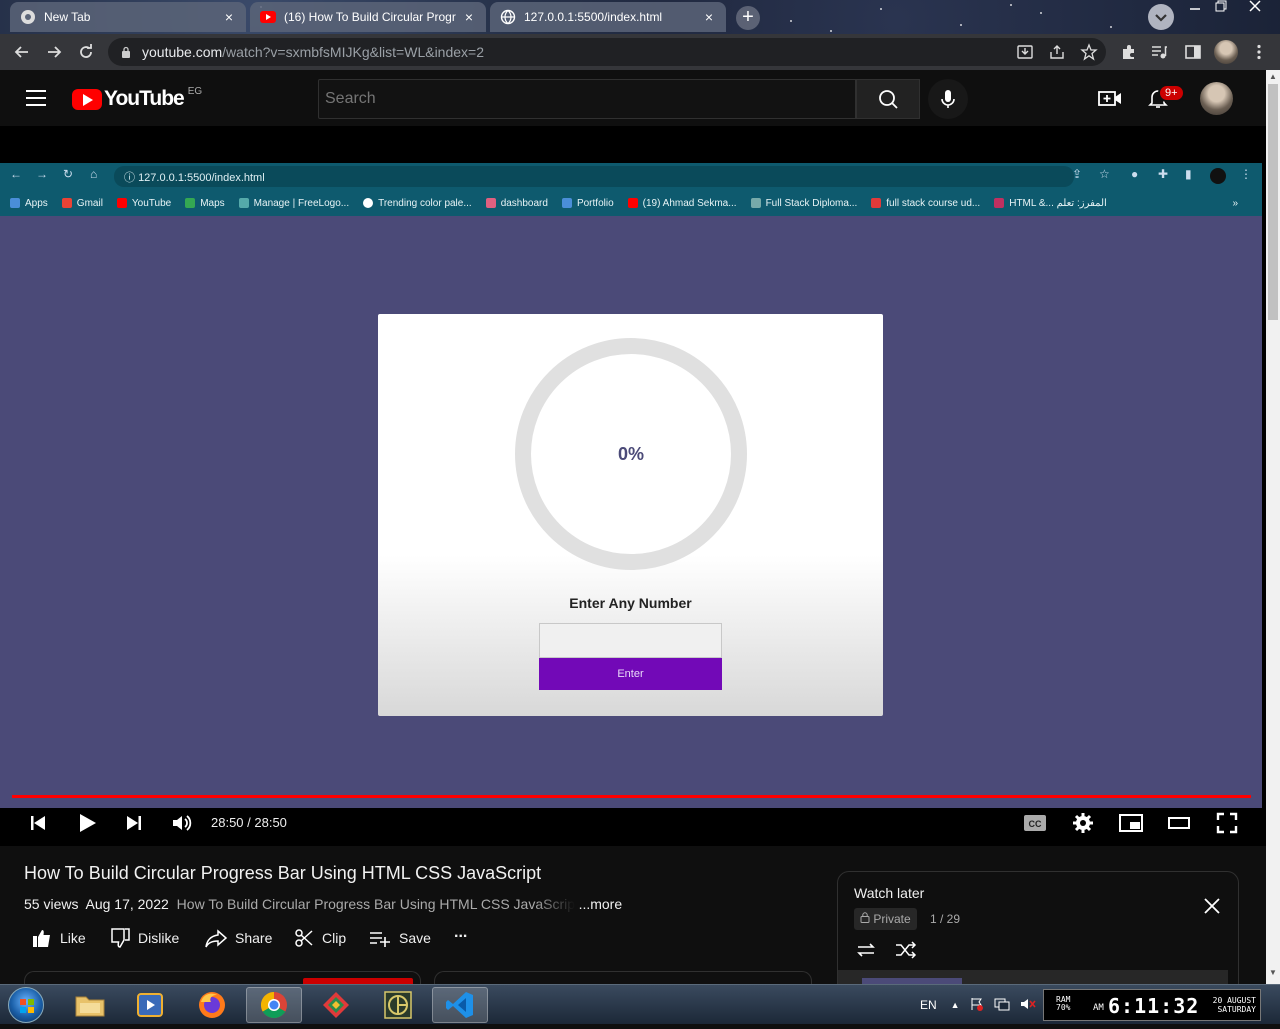 This screenshot has width=1280, height=1029. I want to click on media-controls-button, so click(1159, 52).